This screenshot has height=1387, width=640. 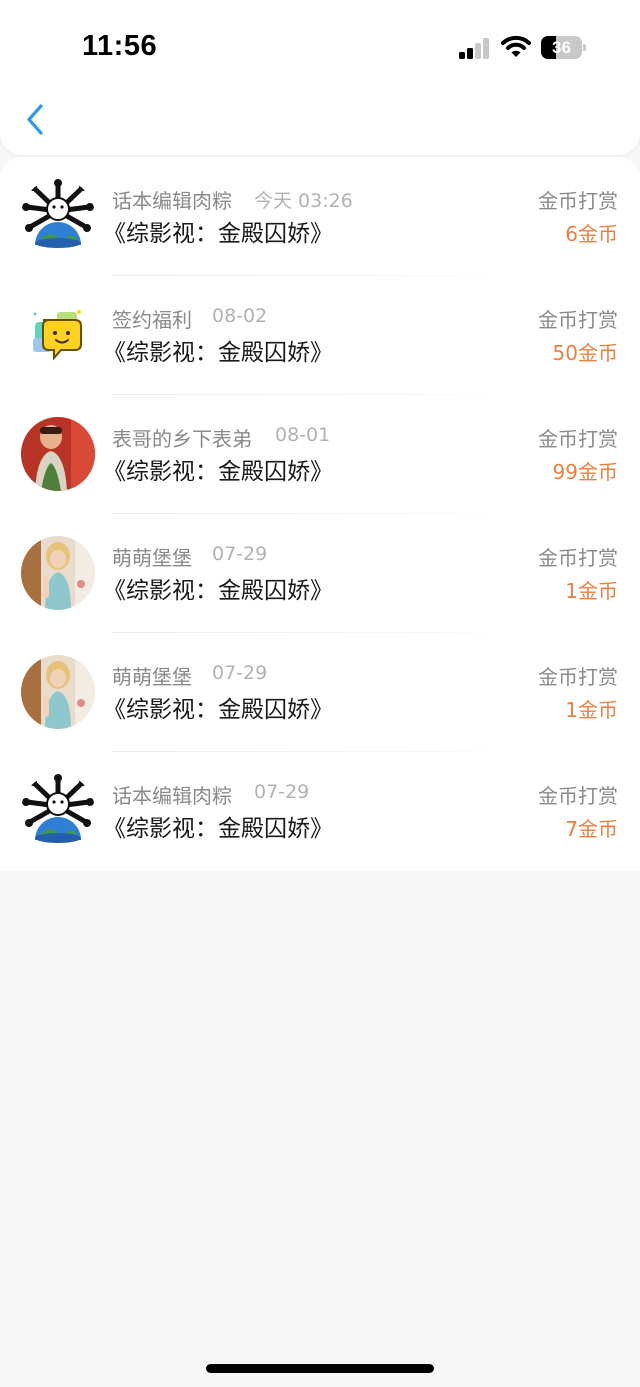 I want to click on battery-body: 36, so click(x=561, y=47).